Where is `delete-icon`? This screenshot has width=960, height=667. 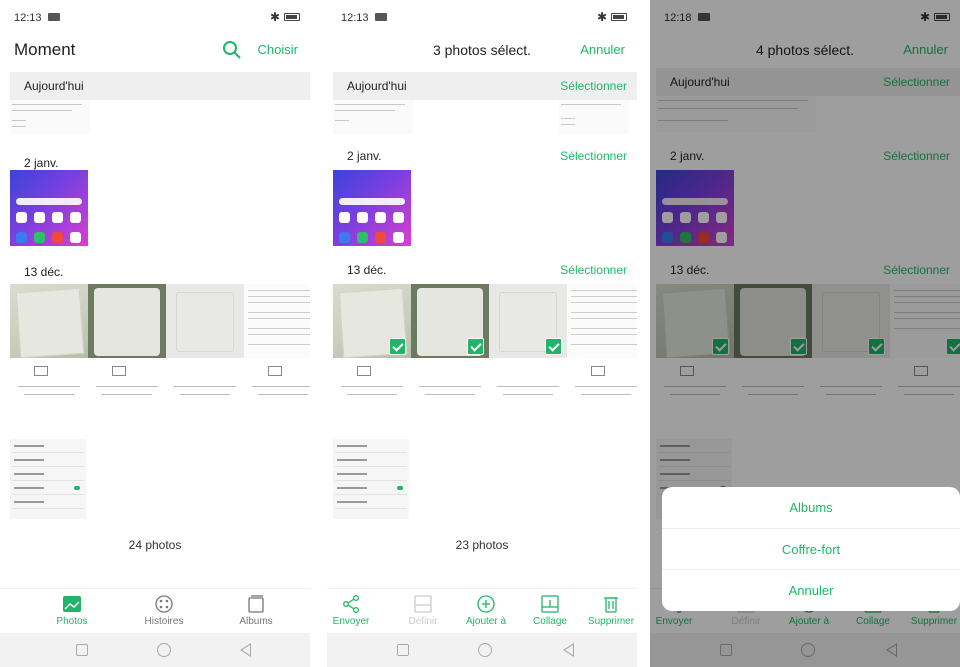
delete-icon is located at coordinates (611, 605).